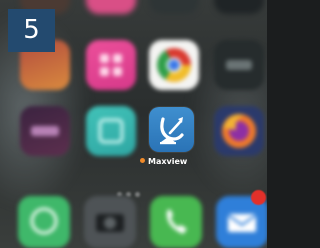 The height and width of the screenshot is (248, 320). I want to click on teal-app-icon, so click(111, 131).